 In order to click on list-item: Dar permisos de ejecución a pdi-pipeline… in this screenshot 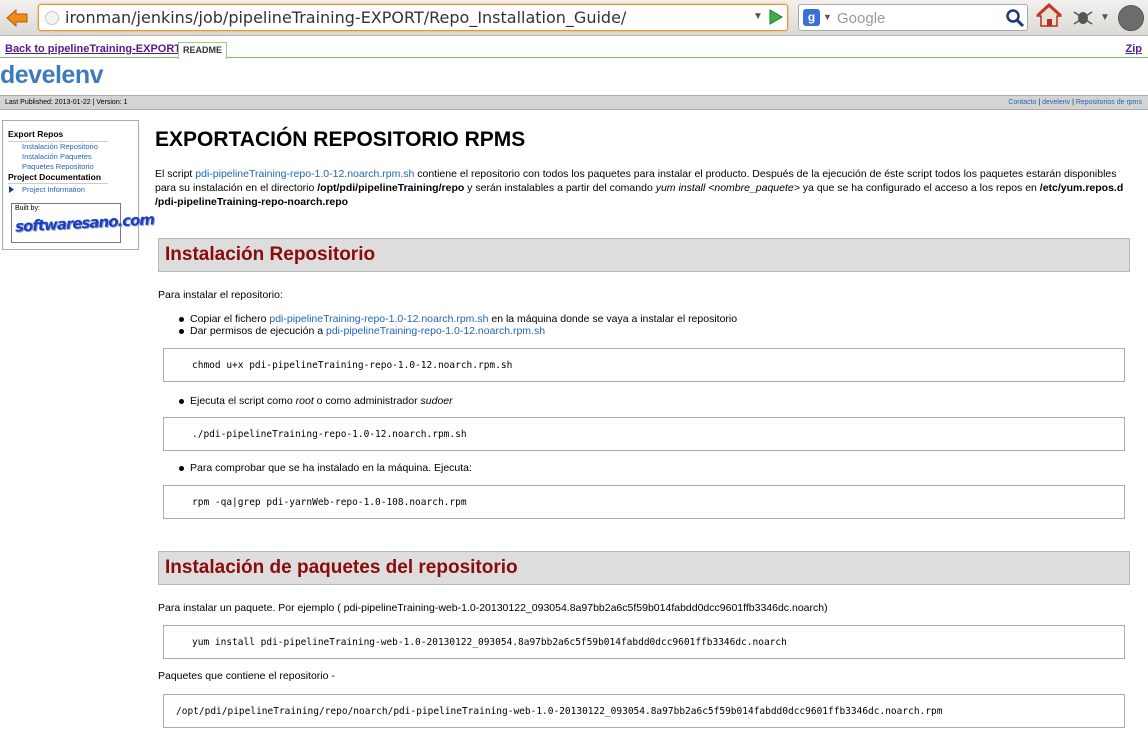, I will do `click(361, 331)`.